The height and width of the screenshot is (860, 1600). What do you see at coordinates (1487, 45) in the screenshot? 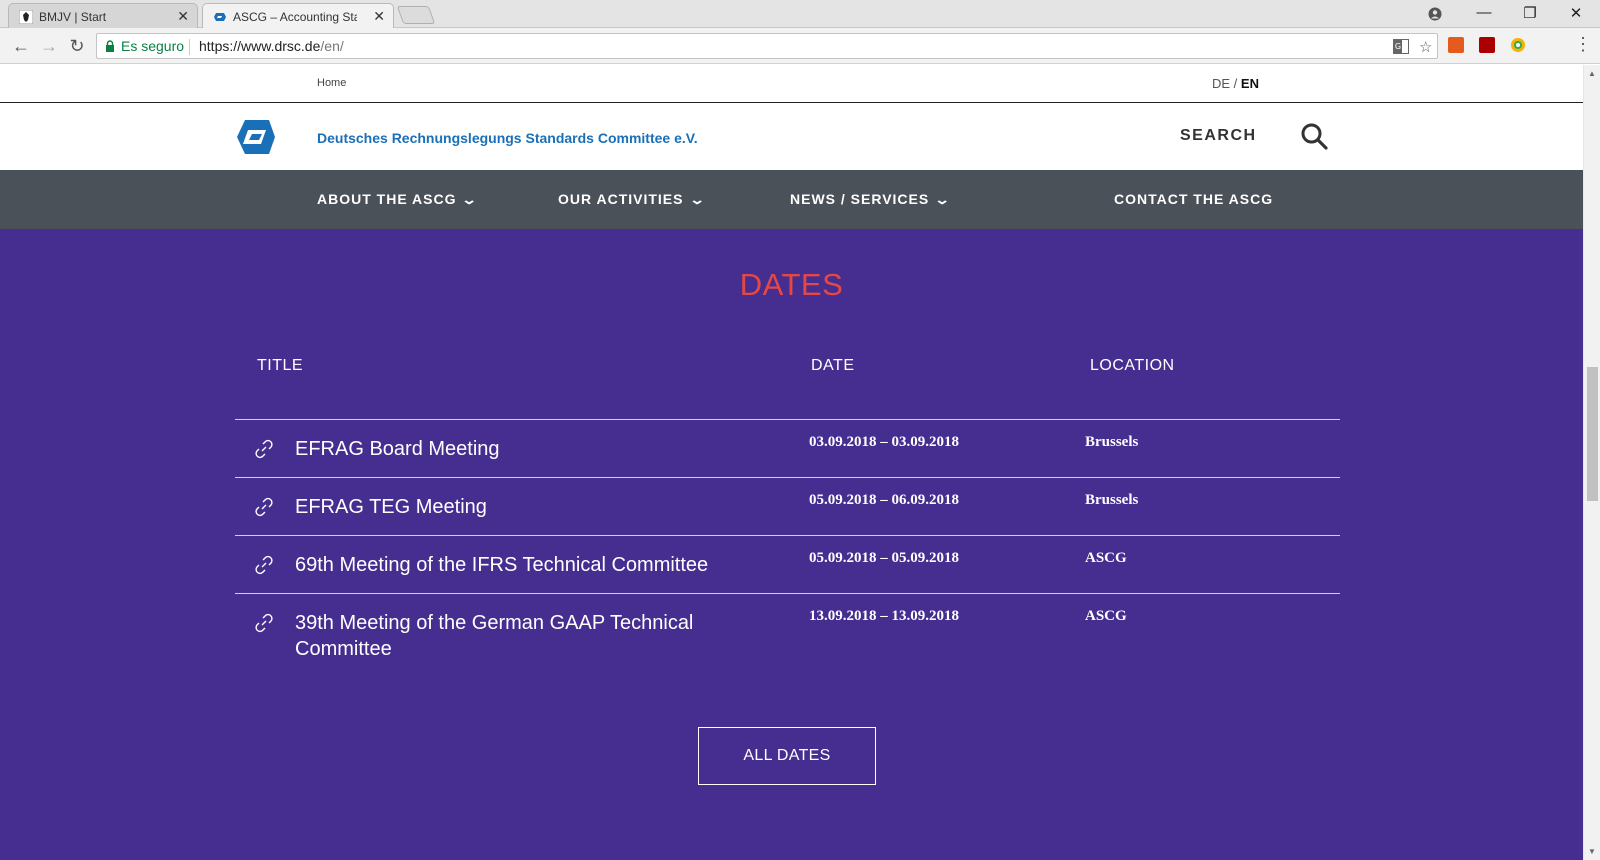
I see `pdf-extension-icon` at bounding box center [1487, 45].